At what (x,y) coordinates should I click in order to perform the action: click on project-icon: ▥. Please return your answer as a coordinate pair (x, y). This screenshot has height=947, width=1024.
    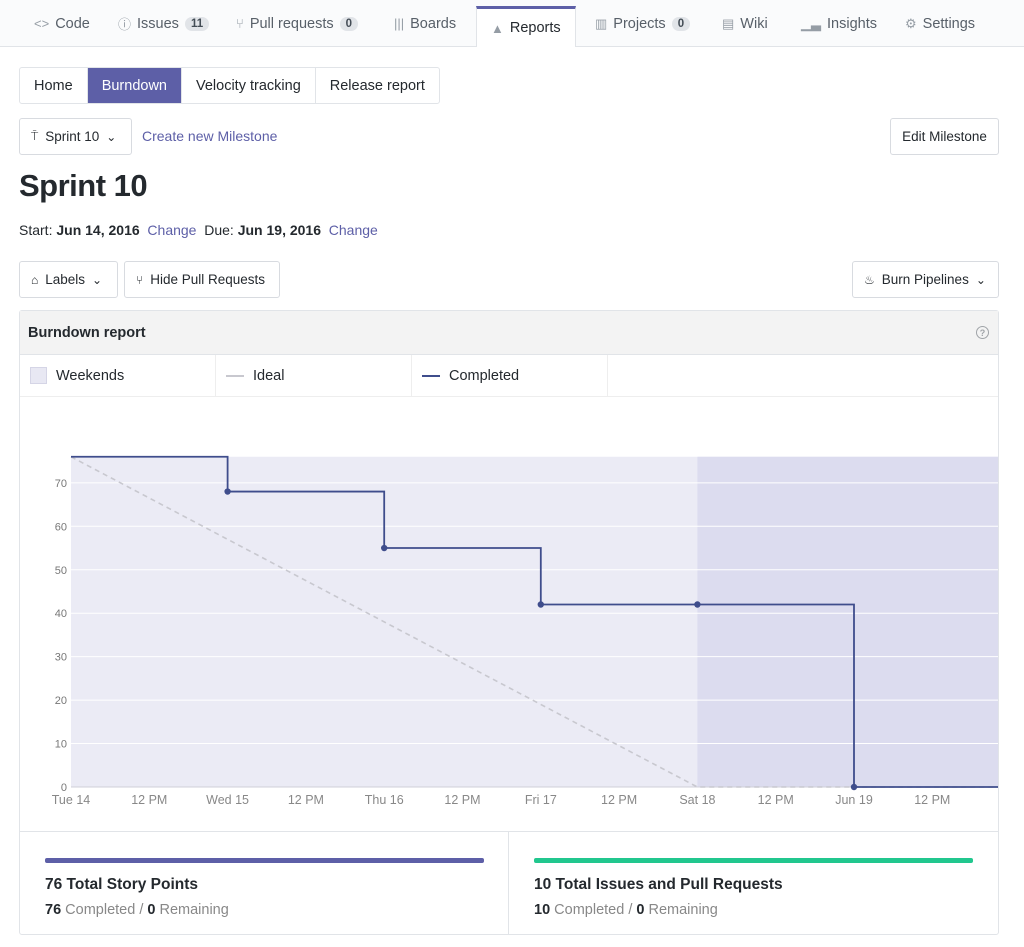
    Looking at the image, I should click on (601, 23).